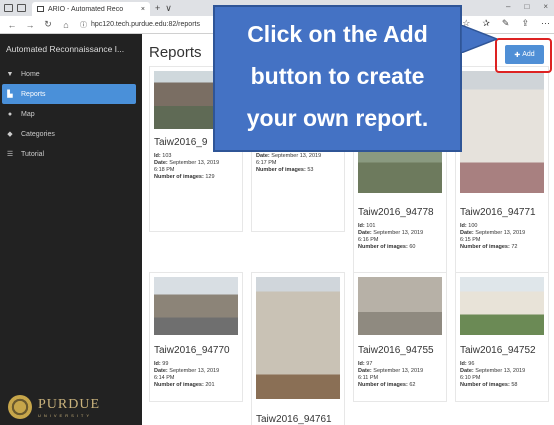  What do you see at coordinates (65, 415) in the screenshot?
I see `logo-subtitle: UNIVERSITY` at bounding box center [65, 415].